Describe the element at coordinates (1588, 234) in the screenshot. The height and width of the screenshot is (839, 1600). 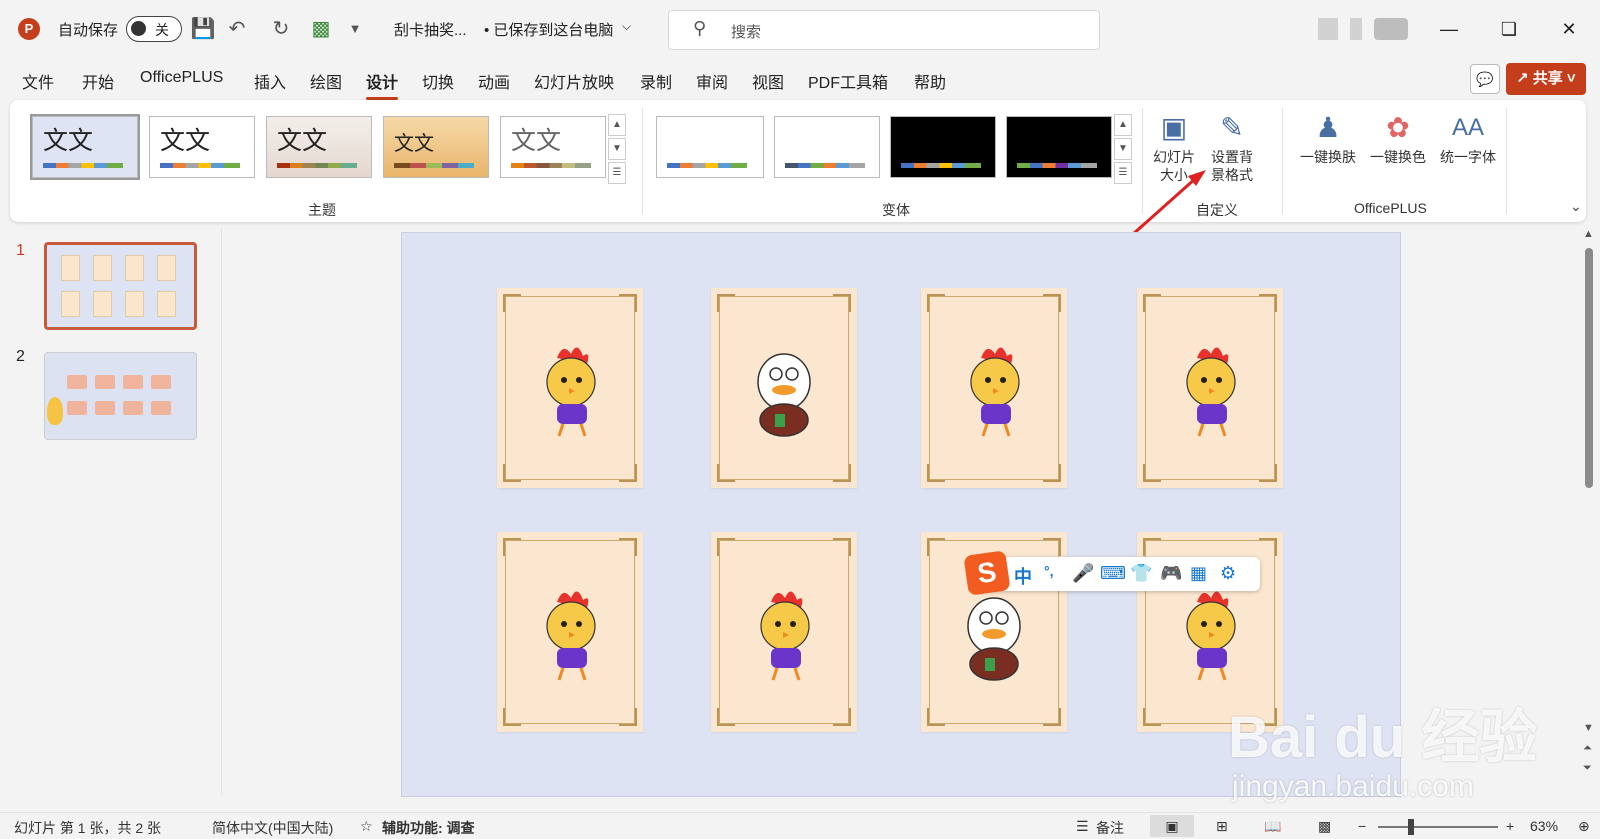
I see `scroll-up-icon: ▲` at that location.